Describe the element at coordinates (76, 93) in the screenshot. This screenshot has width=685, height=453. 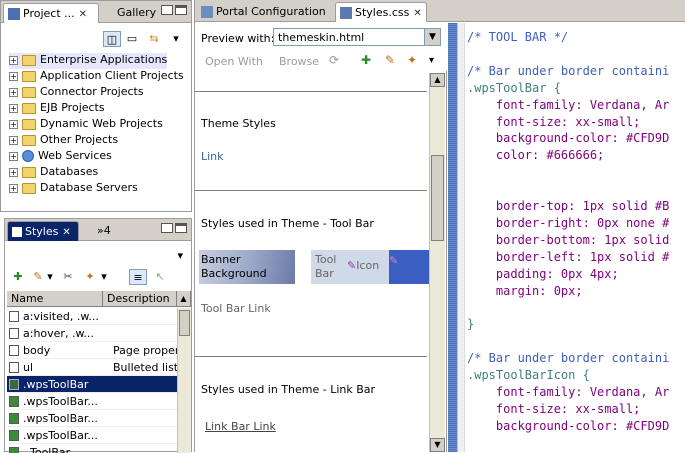
I see `tree-item-connector-projects: + Connector Projects` at that location.